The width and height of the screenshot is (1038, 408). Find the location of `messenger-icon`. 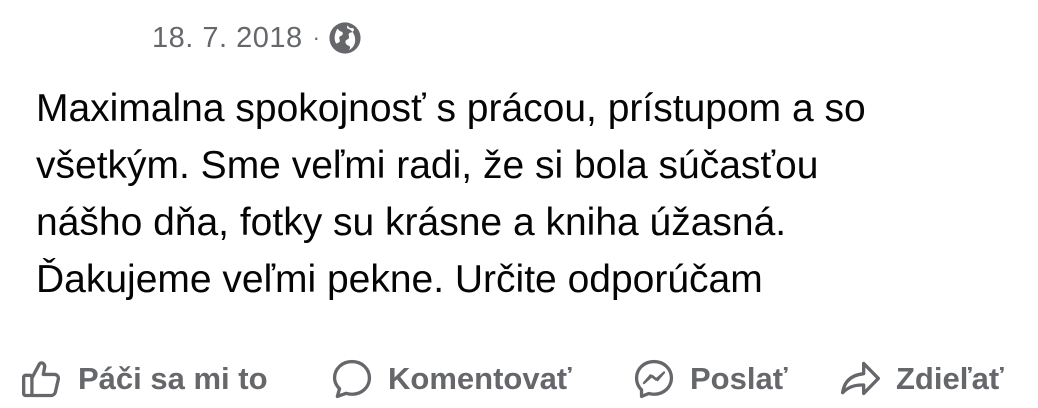

messenger-icon is located at coordinates (654, 379).